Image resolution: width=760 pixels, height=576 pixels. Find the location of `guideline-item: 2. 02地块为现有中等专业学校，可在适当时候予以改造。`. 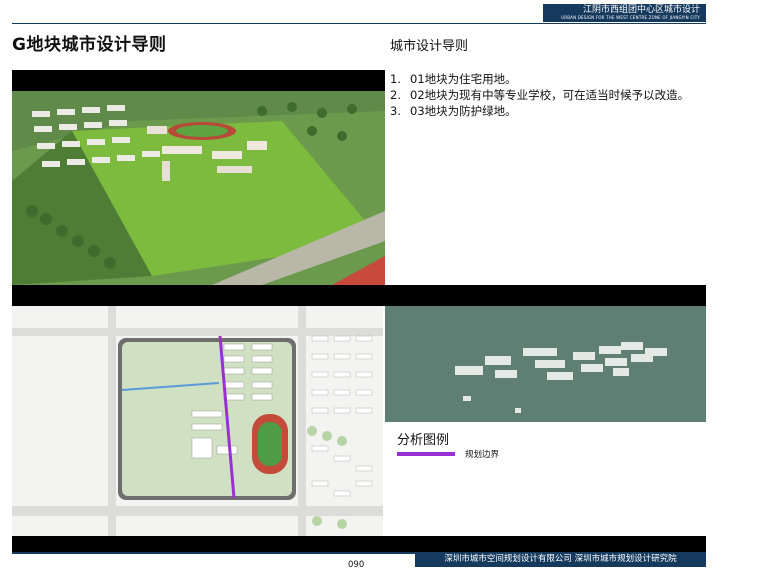

guideline-item: 2. 02地块为现有中等专业学校，可在适当时候予以改造。 is located at coordinates (539, 95).